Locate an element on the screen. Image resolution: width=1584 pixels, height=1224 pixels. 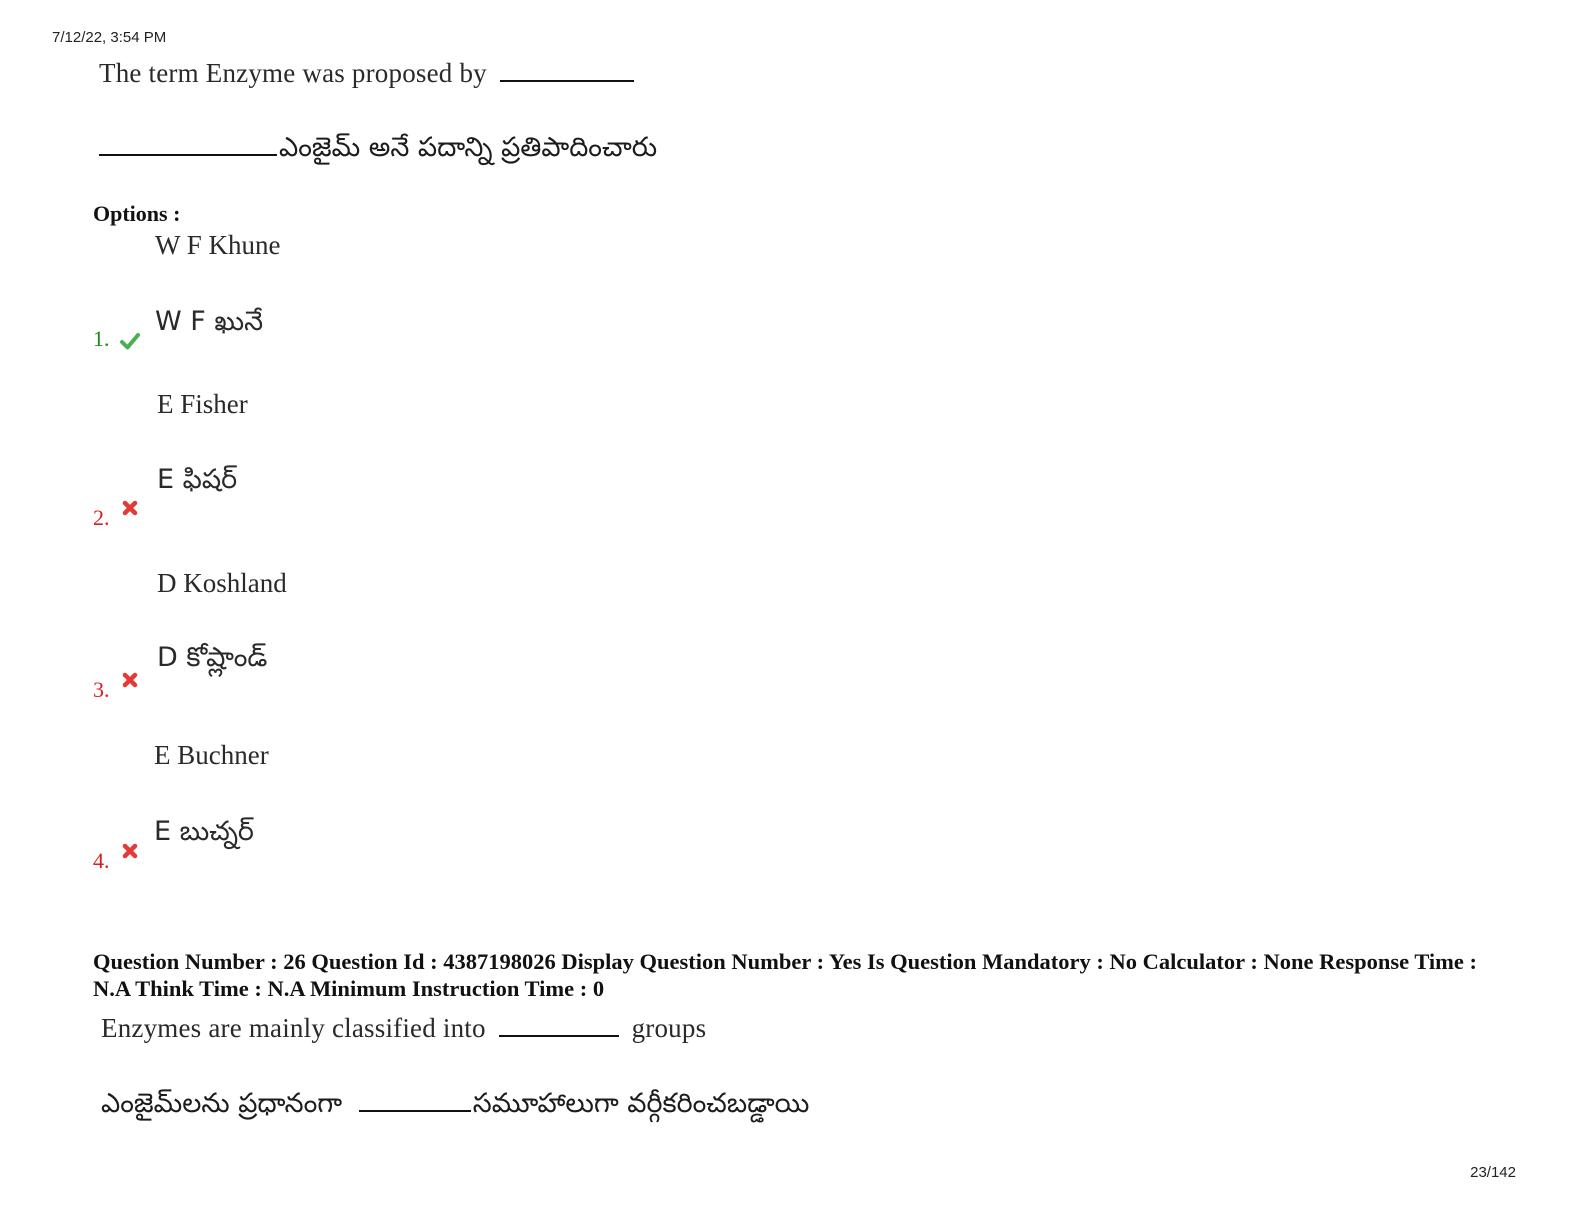
option-4-english: E Buchner is located at coordinates (211, 755).